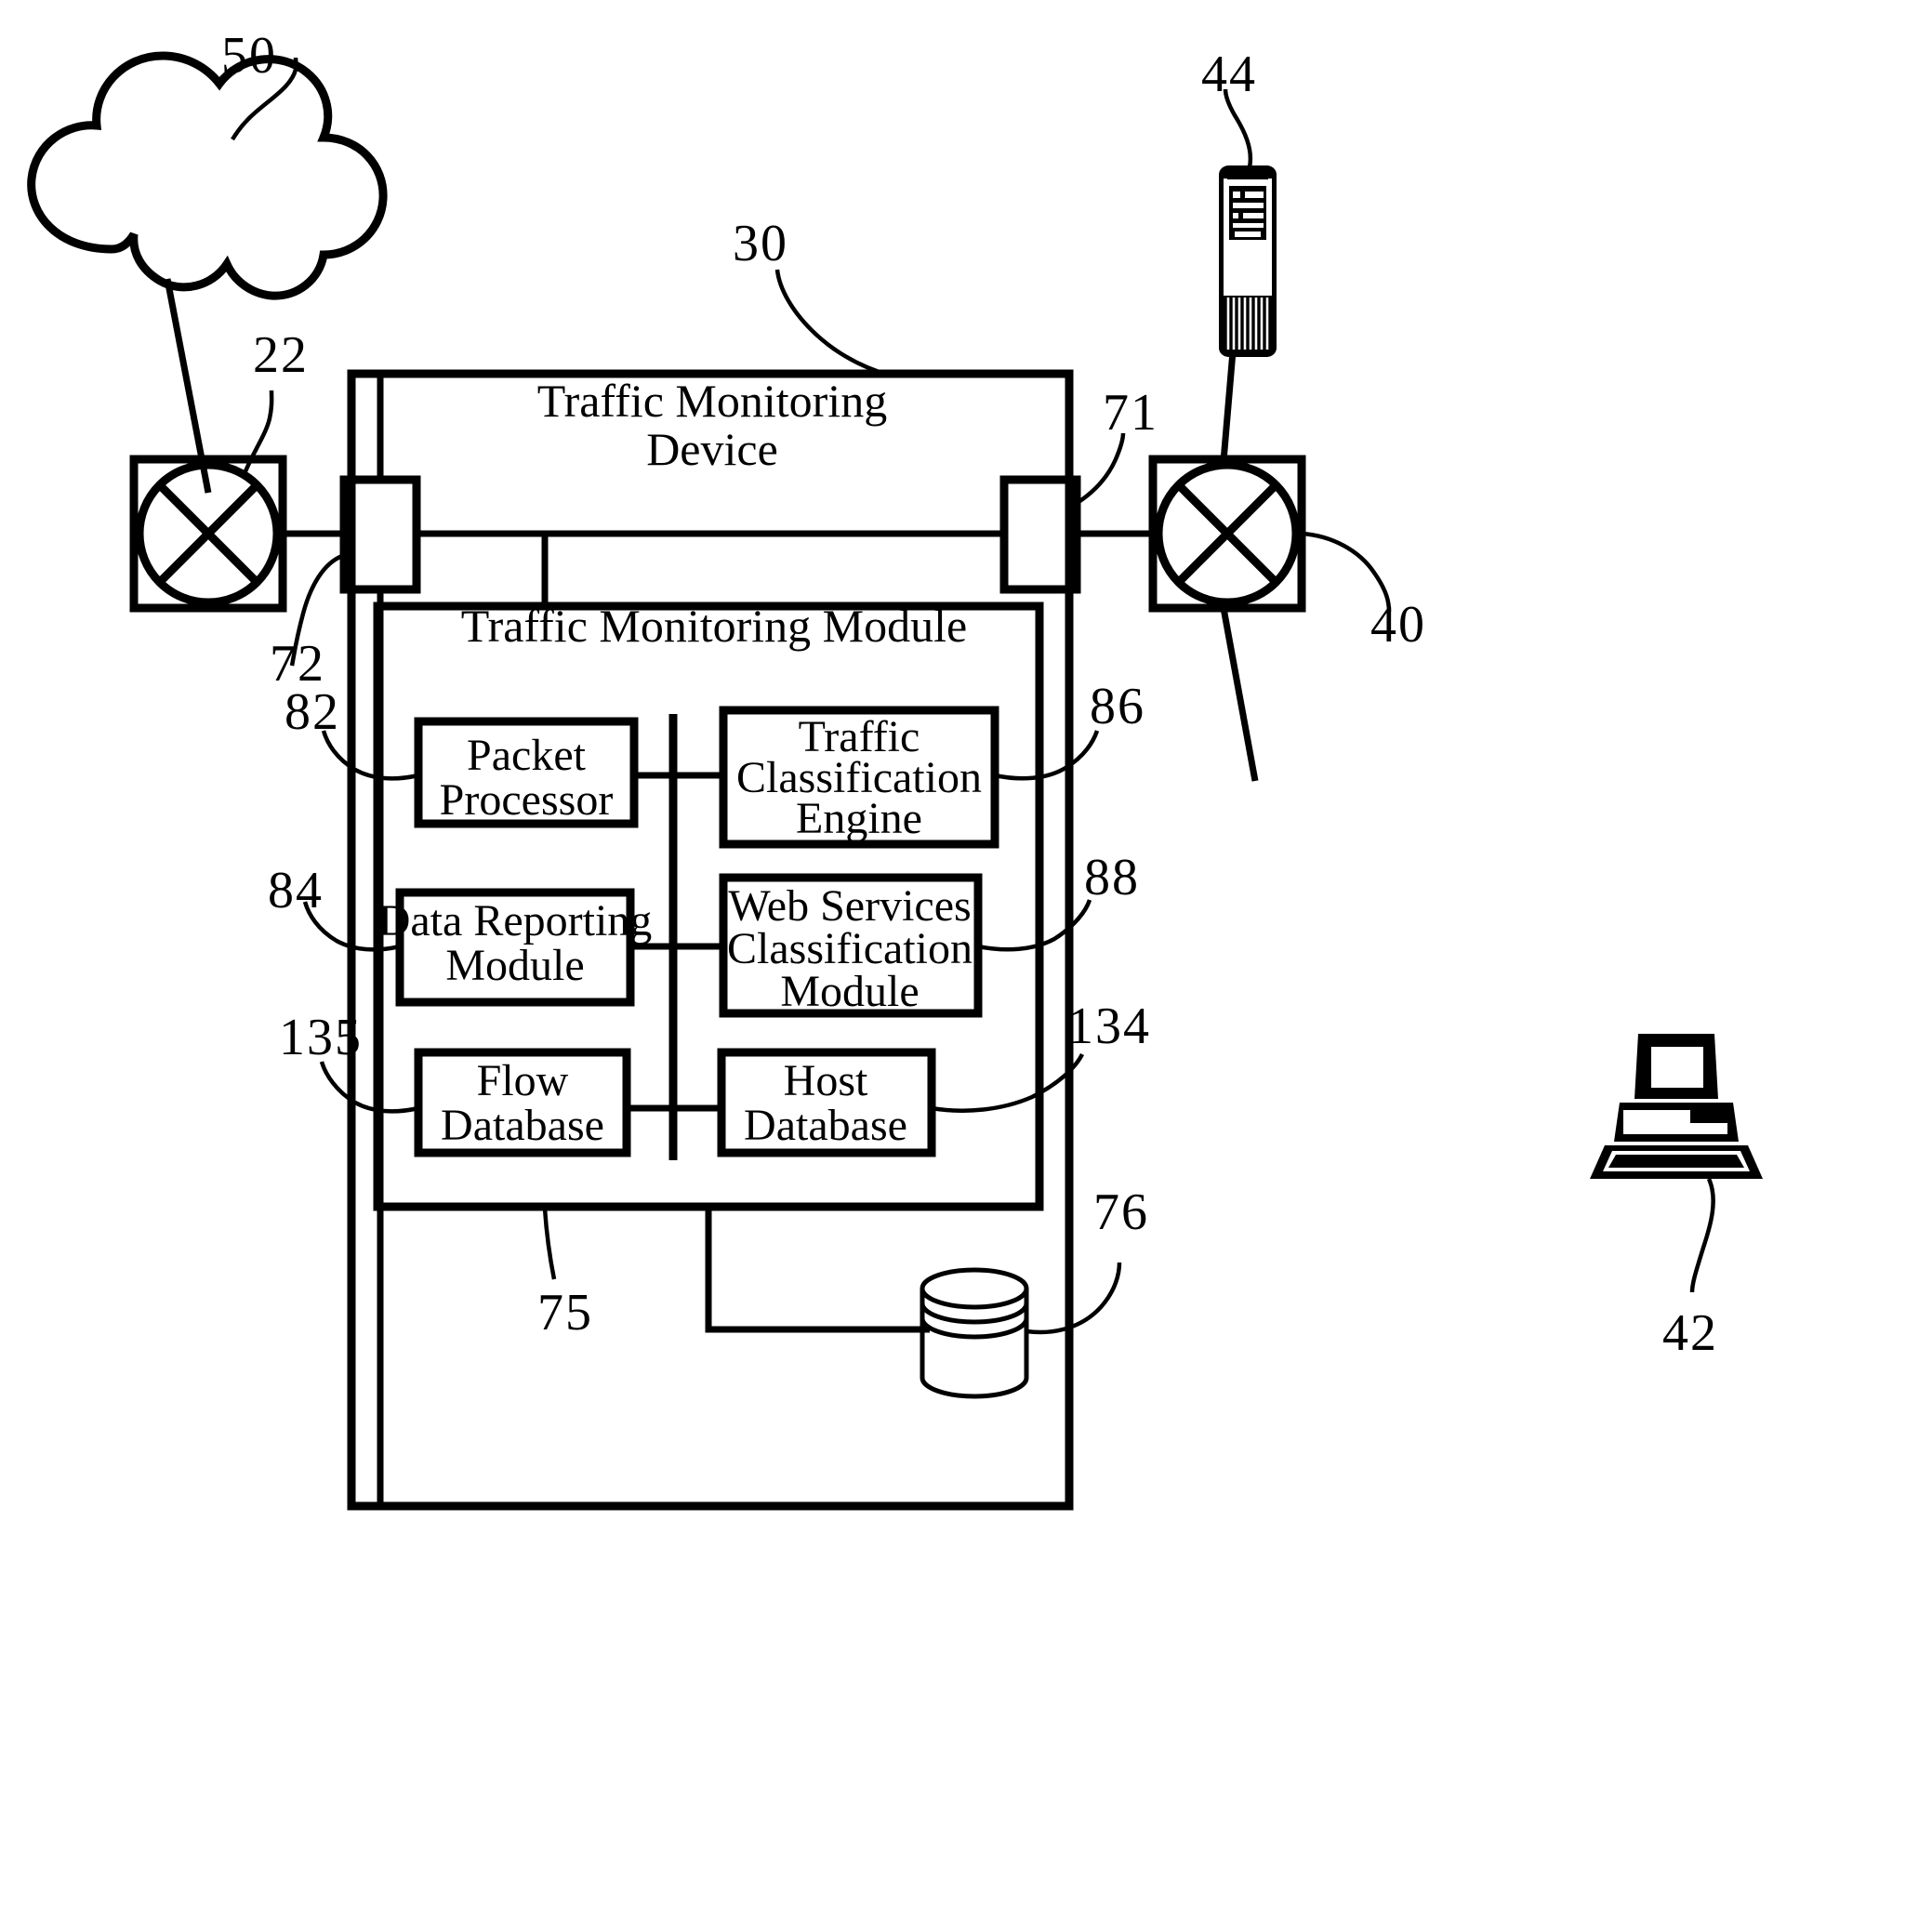 This screenshot has width=1932, height=1930. Describe the element at coordinates (826, 1080) in the screenshot. I see `host-database-label-line-1: Host` at that location.